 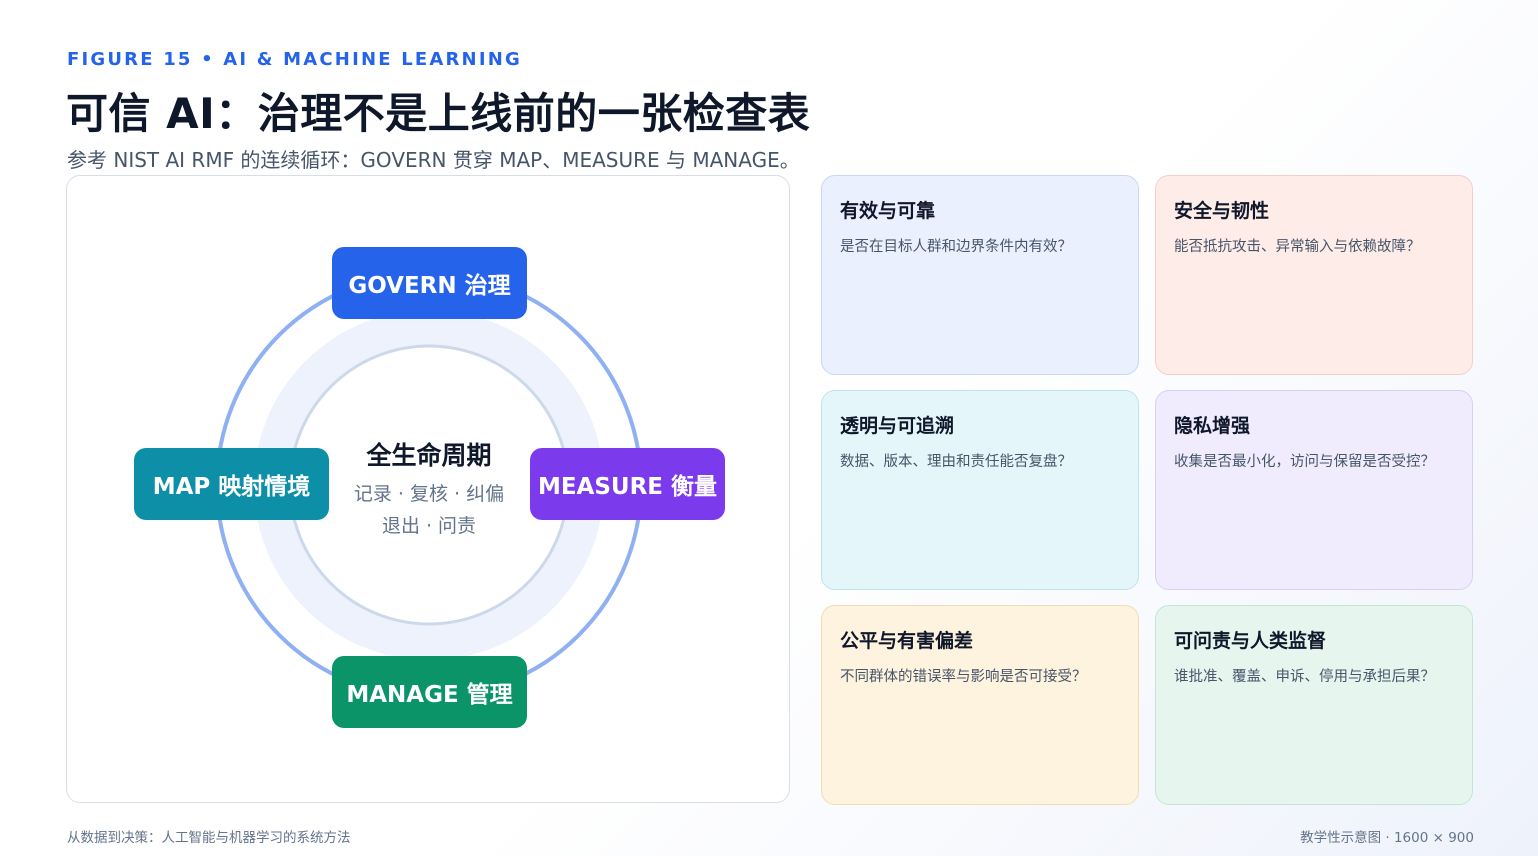 I want to click on footer-figure-note: 教学性示意图 · 1600 × 900, so click(x=1387, y=838).